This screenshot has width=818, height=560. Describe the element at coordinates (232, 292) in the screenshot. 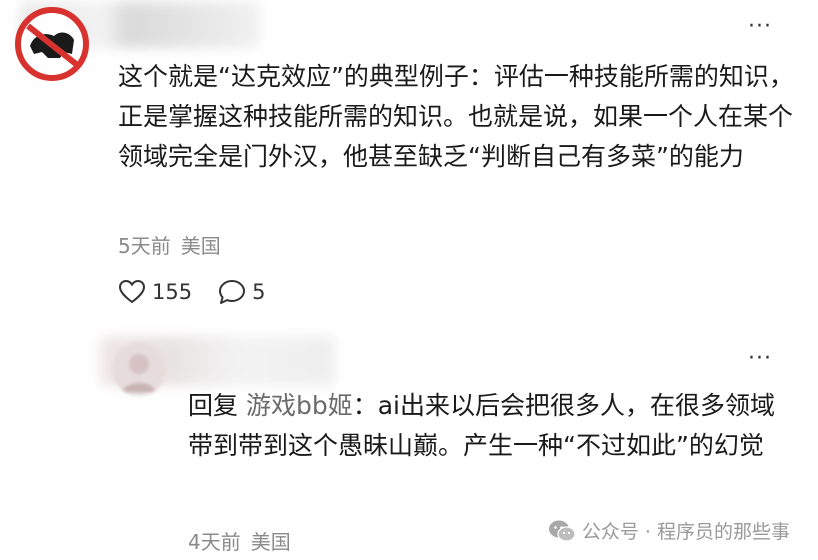

I see `comment-bubble-icon` at that location.